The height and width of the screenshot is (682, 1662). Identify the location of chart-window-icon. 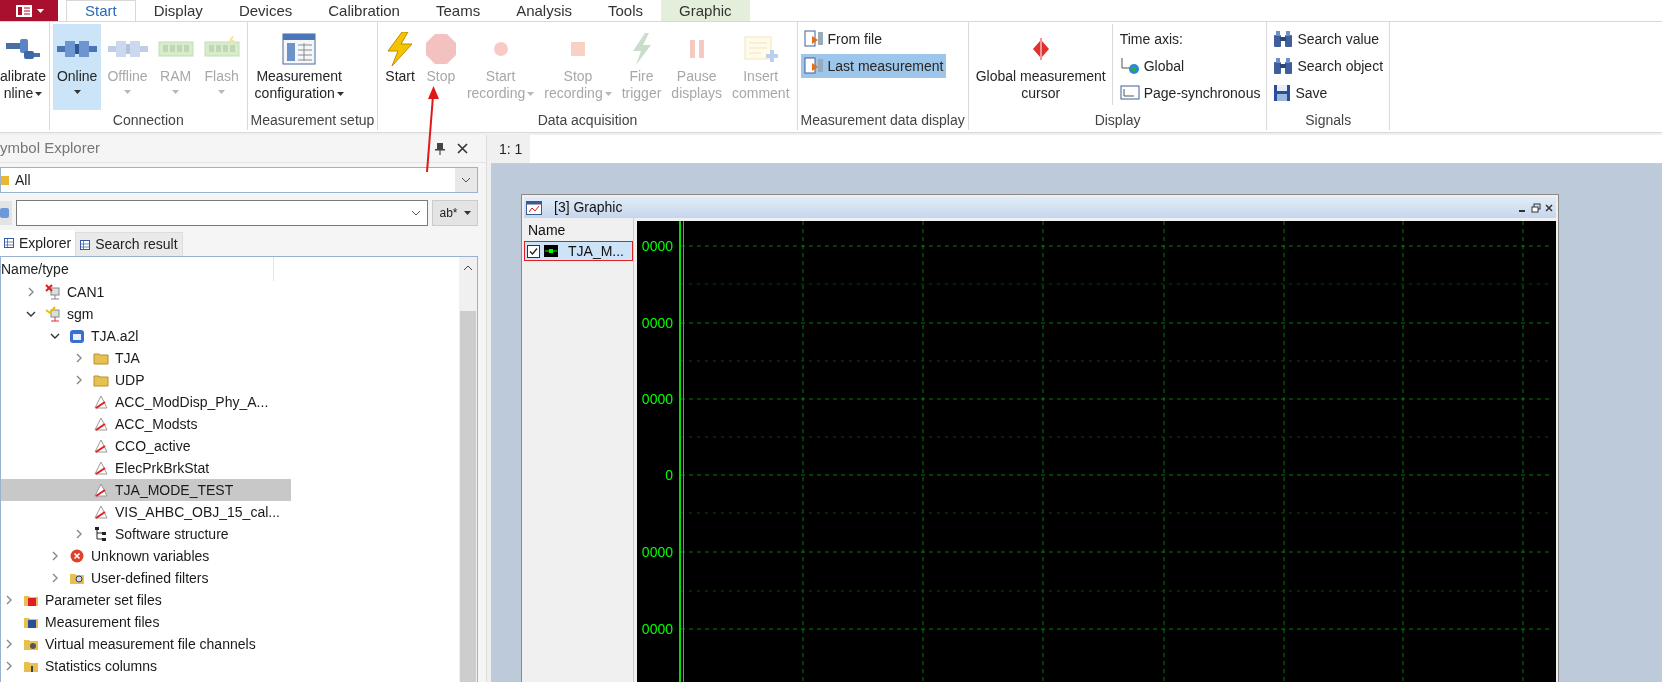
(534, 207).